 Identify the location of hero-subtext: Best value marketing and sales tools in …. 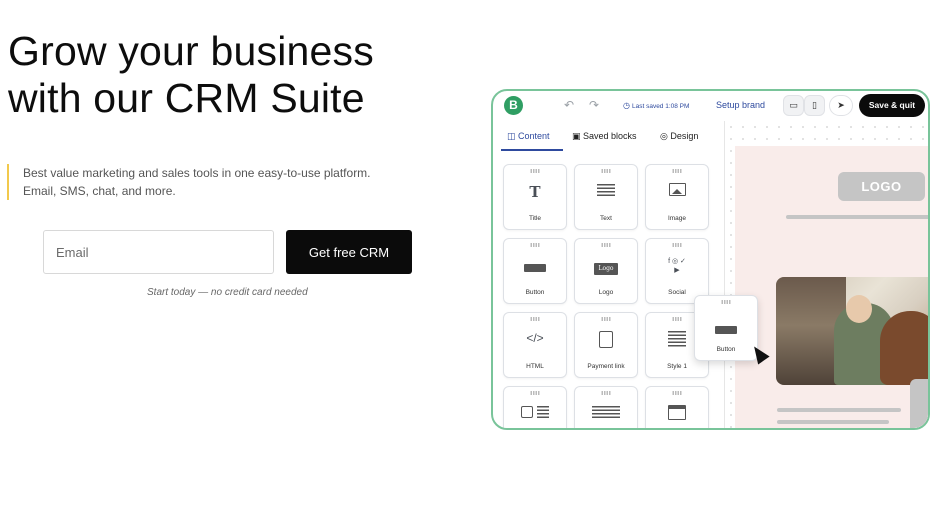
(189, 182).